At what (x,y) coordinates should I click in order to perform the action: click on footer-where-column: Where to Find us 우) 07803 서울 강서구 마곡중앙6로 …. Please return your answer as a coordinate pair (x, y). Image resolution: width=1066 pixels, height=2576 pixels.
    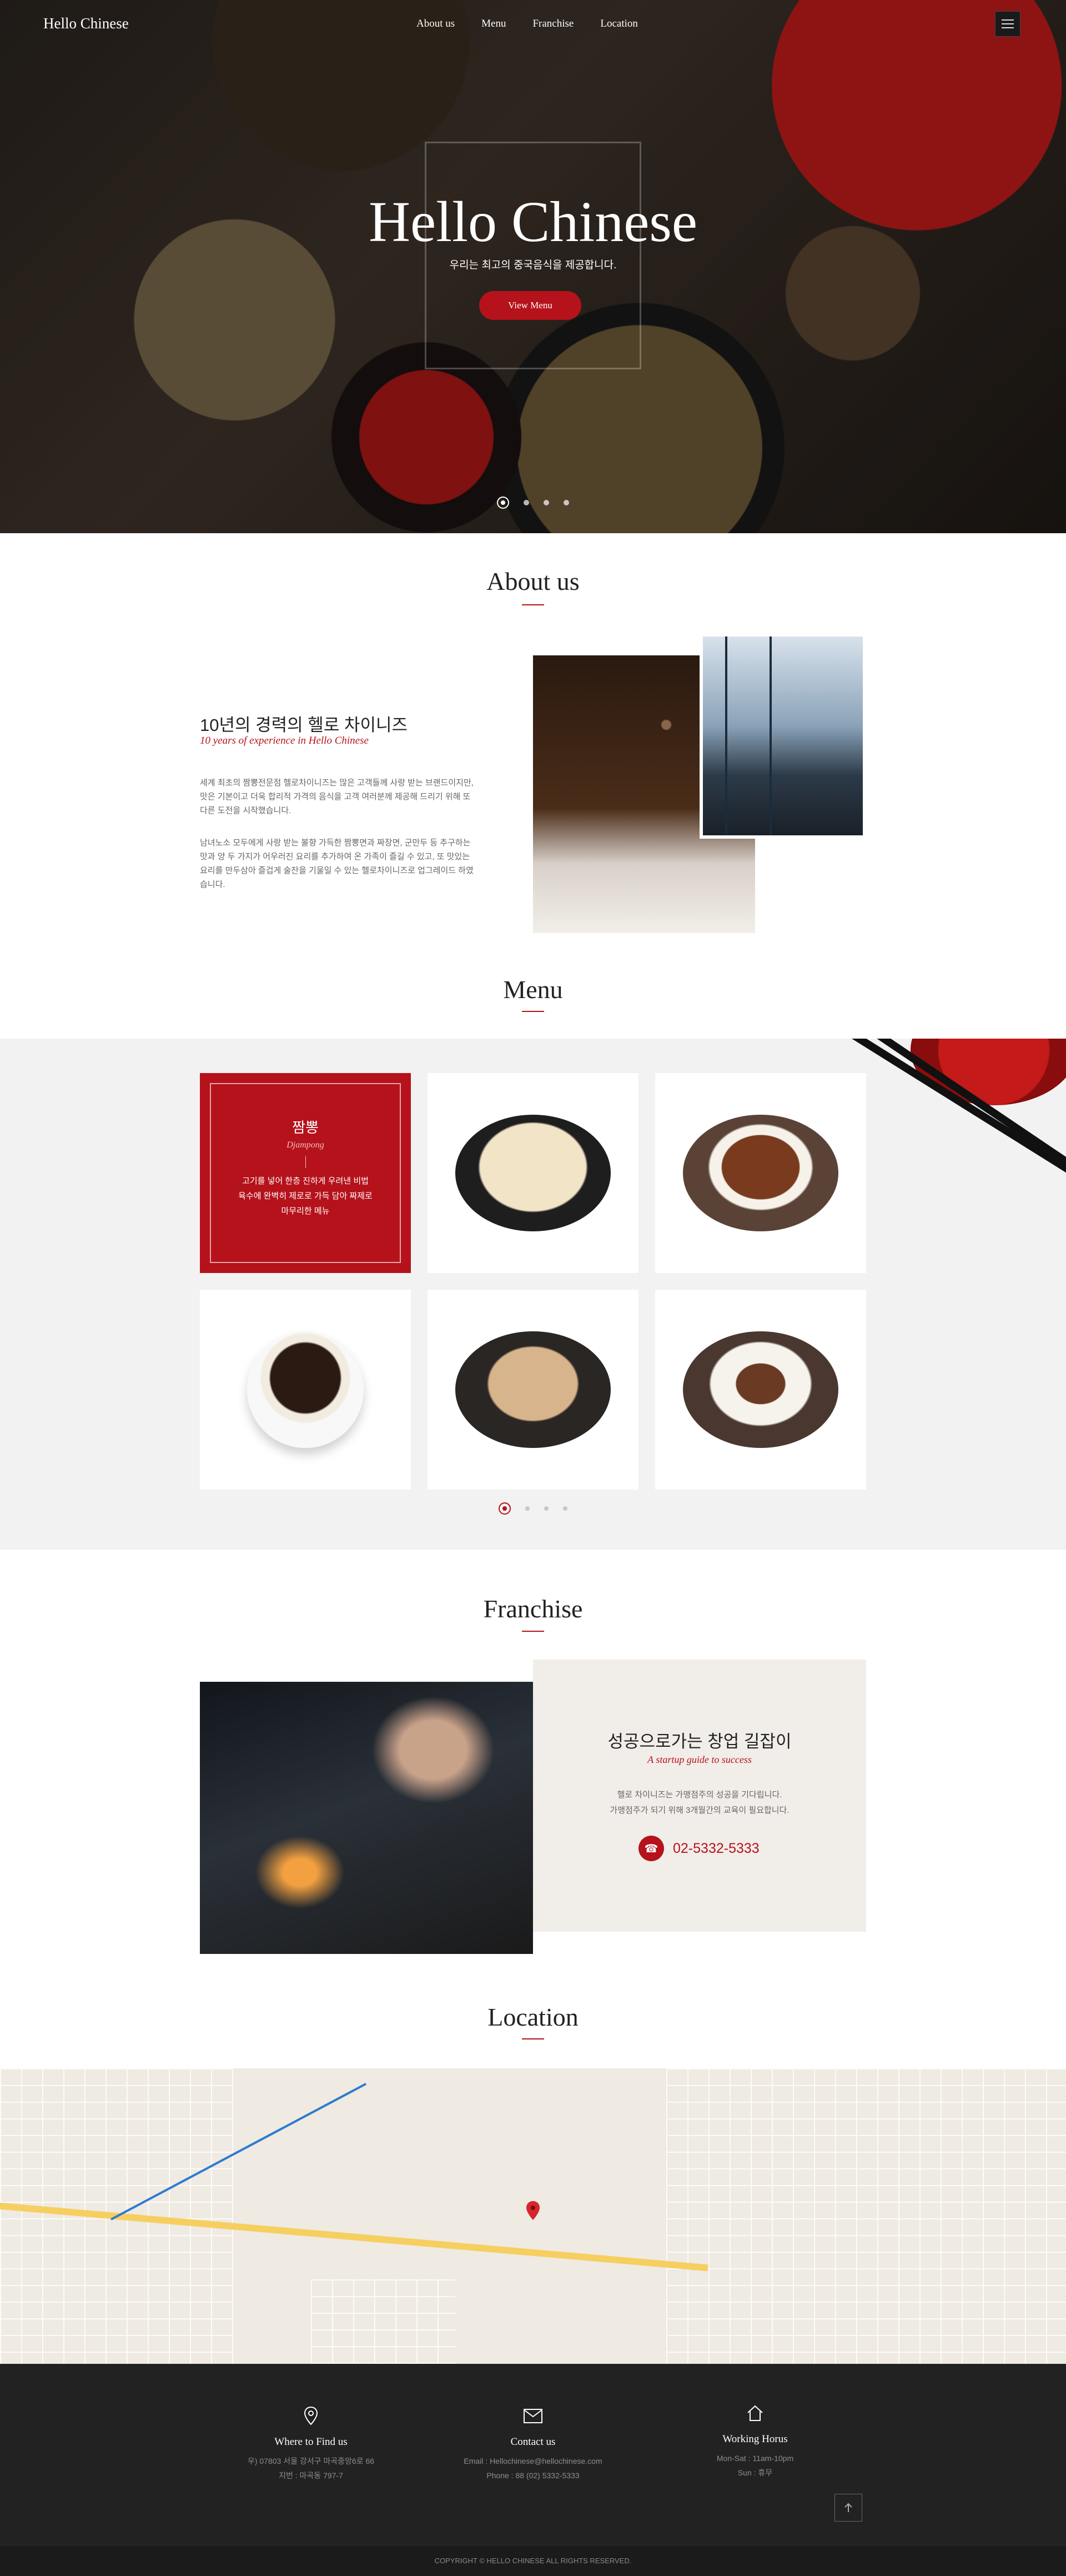
    Looking at the image, I should click on (311, 2444).